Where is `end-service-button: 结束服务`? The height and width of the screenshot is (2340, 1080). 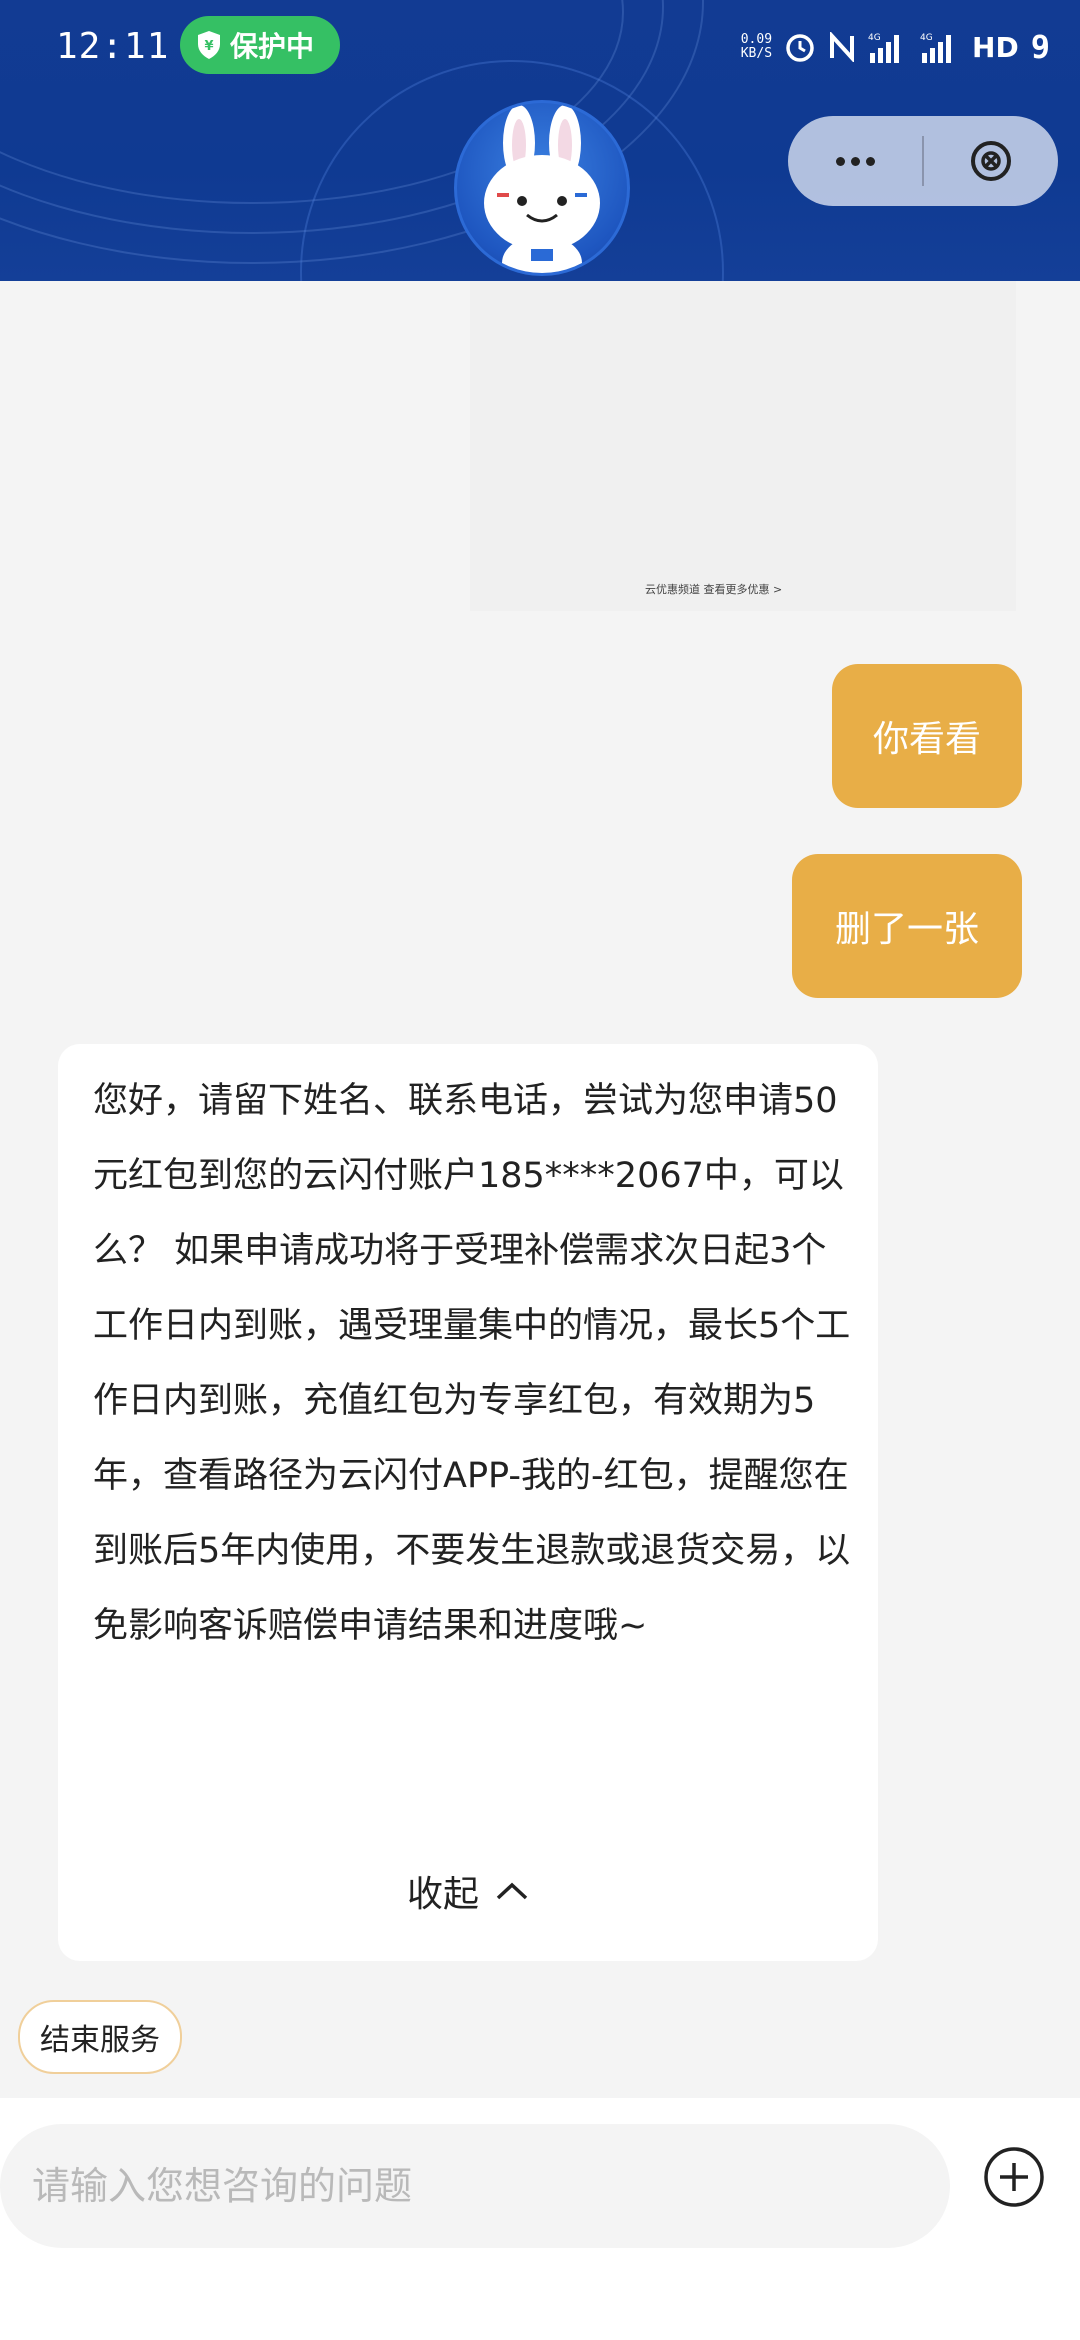 end-service-button: 结束服务 is located at coordinates (100, 2037).